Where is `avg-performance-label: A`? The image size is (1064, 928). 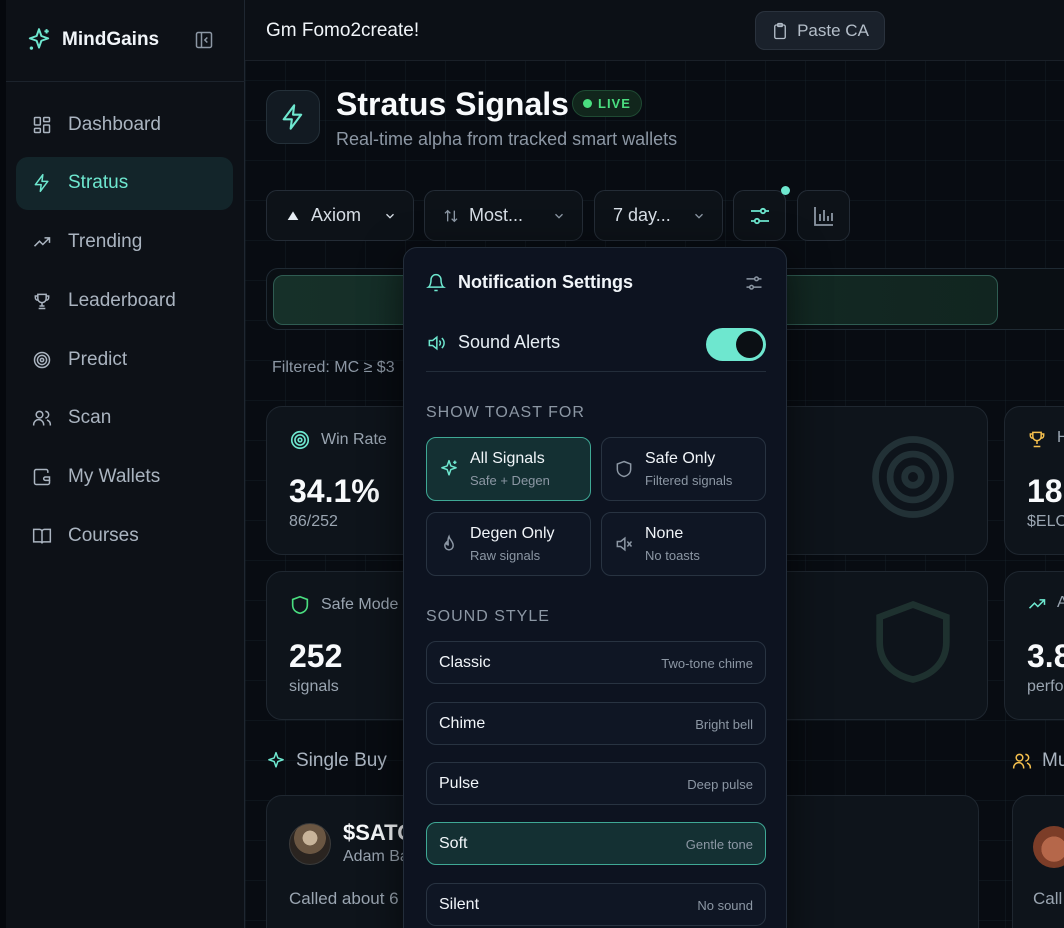
avg-performance-label: A is located at coordinates (1060, 602).